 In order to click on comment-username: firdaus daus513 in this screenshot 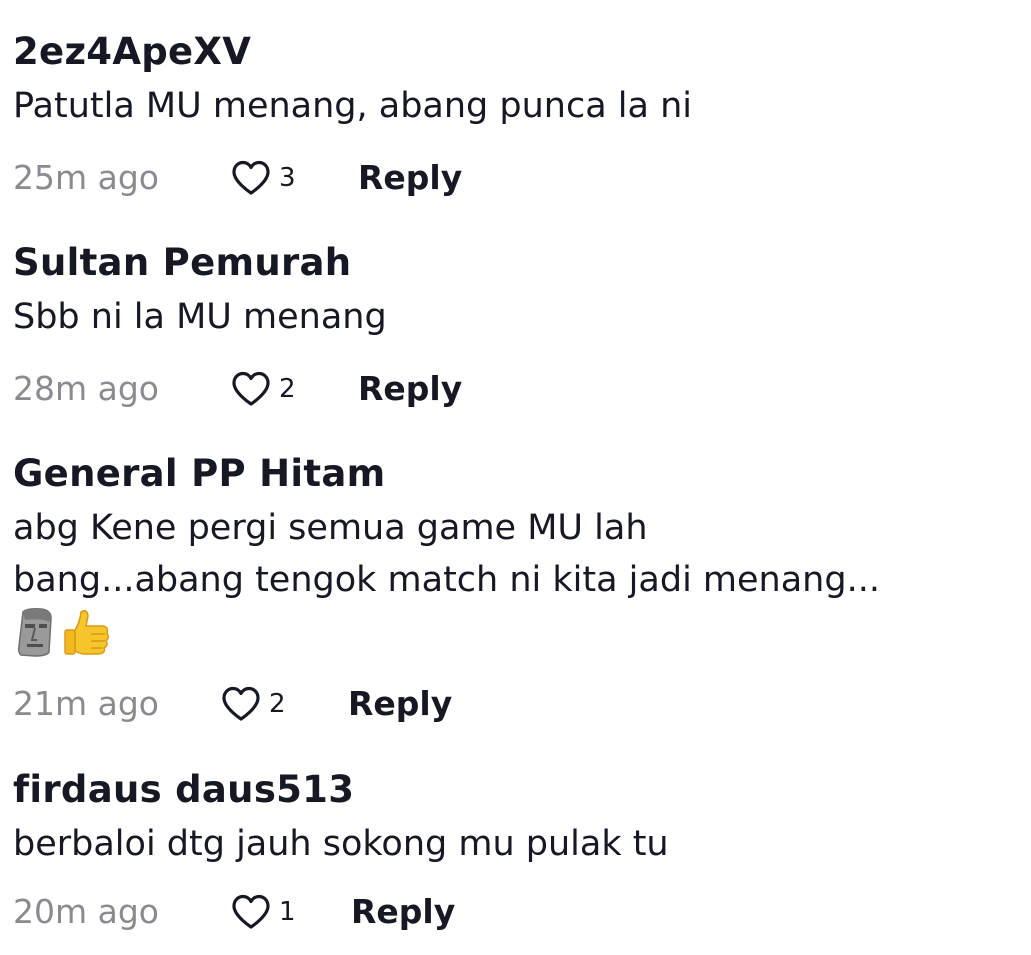, I will do `click(513, 790)`.